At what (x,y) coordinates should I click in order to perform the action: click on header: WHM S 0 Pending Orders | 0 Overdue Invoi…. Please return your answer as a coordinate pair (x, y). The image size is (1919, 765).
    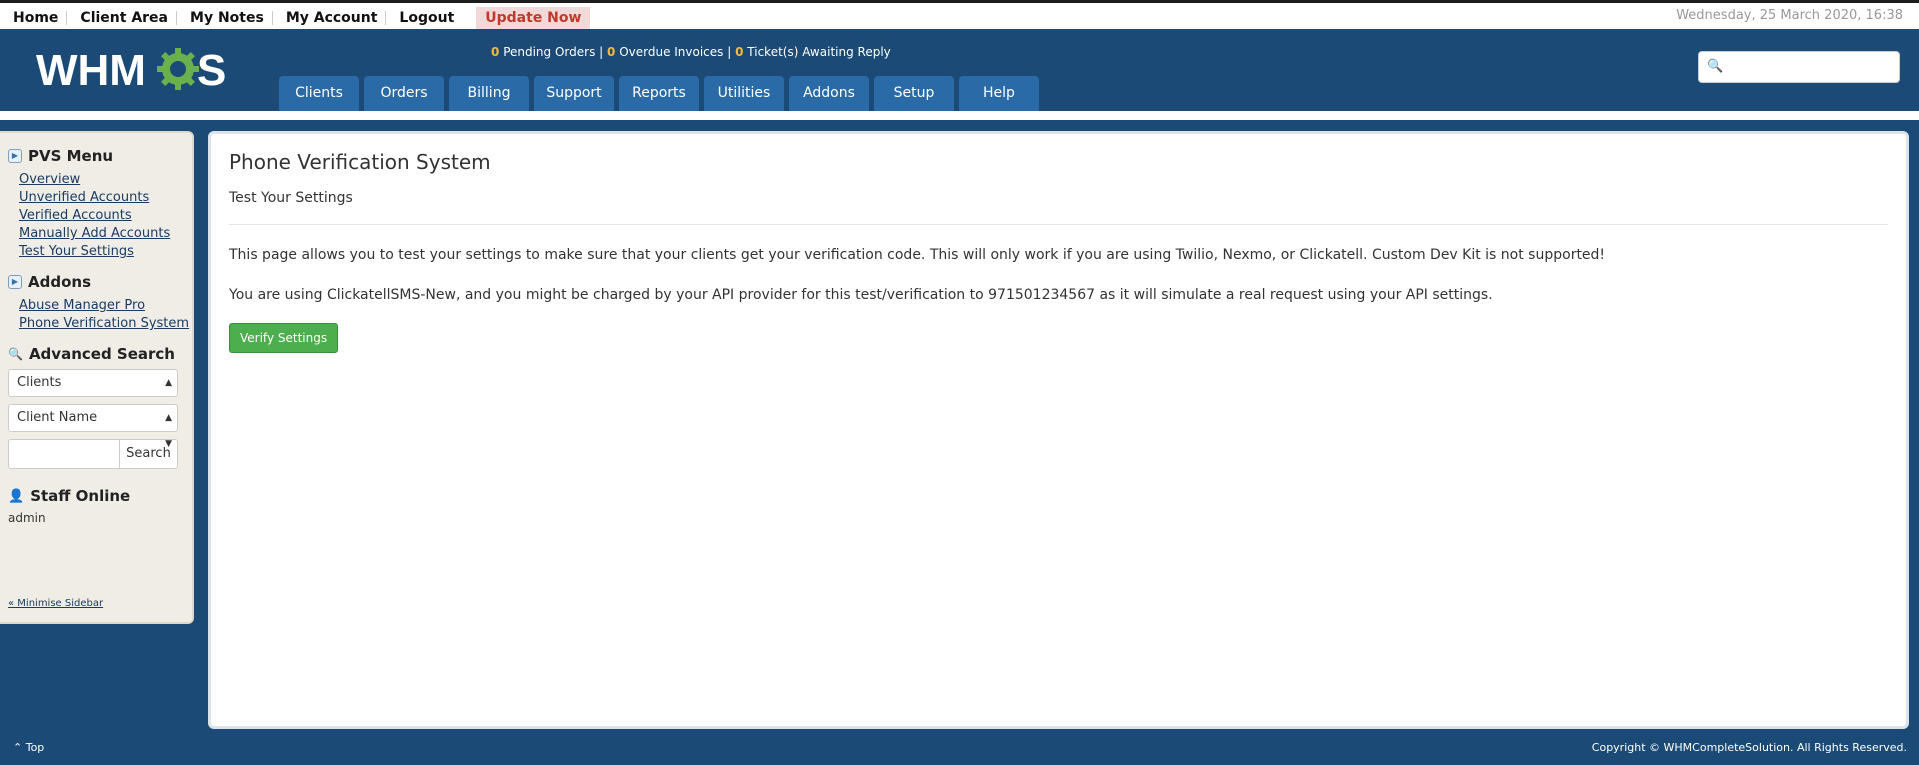
    Looking at the image, I should click on (959, 70).